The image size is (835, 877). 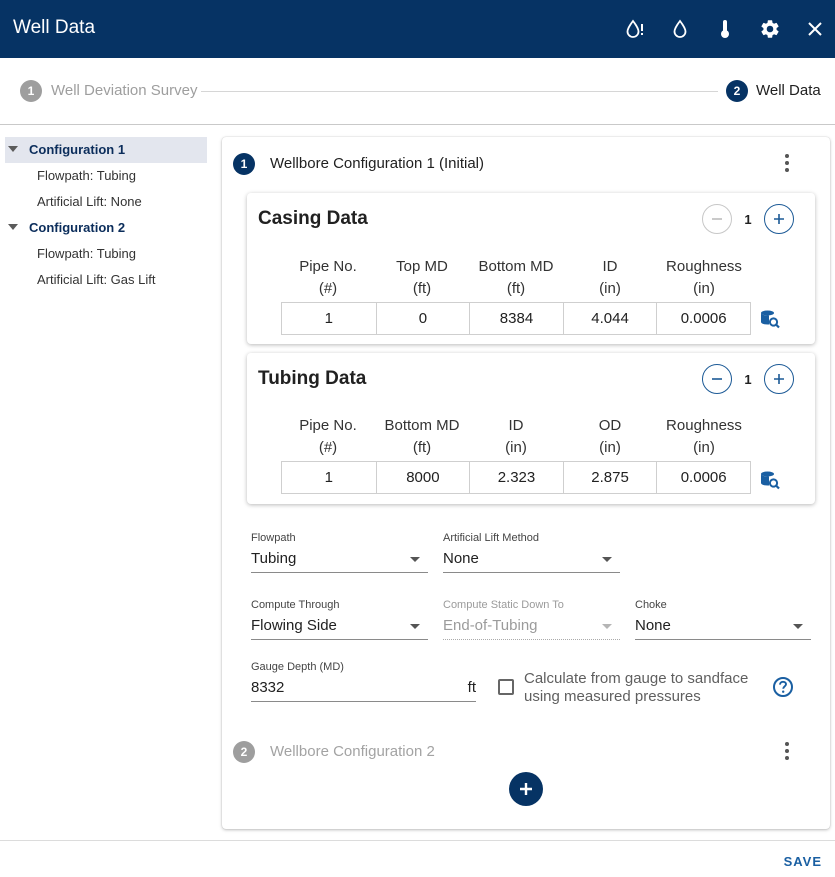 I want to click on compute-through-select: Compute Through Flowing Side, so click(x=339, y=619).